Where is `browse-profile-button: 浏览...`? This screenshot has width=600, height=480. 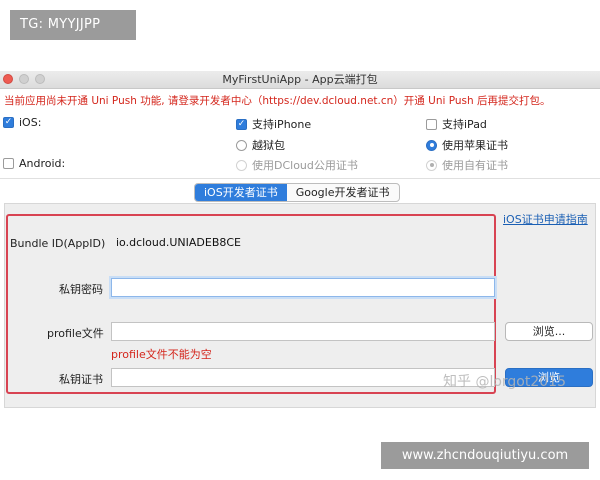 browse-profile-button: 浏览... is located at coordinates (549, 331).